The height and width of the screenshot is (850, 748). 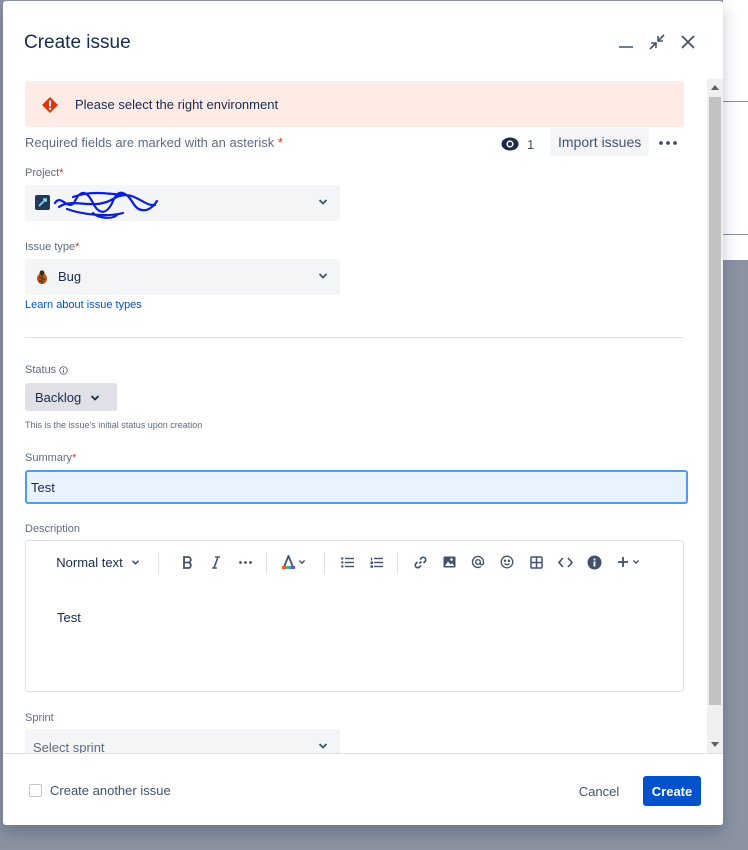 I want to click on create-button: Create, so click(x=672, y=791).